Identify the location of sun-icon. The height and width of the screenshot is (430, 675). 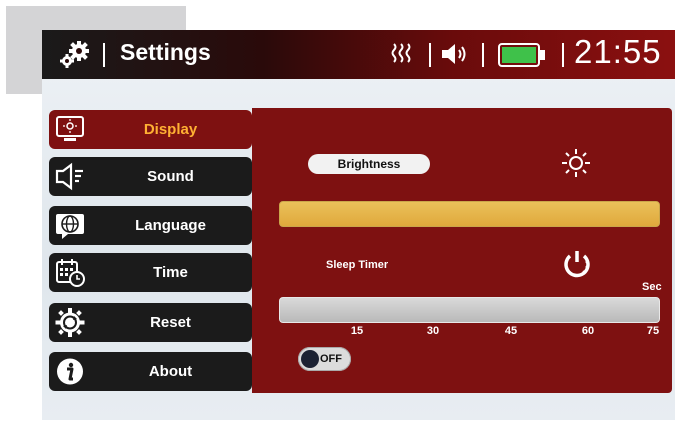
(576, 165).